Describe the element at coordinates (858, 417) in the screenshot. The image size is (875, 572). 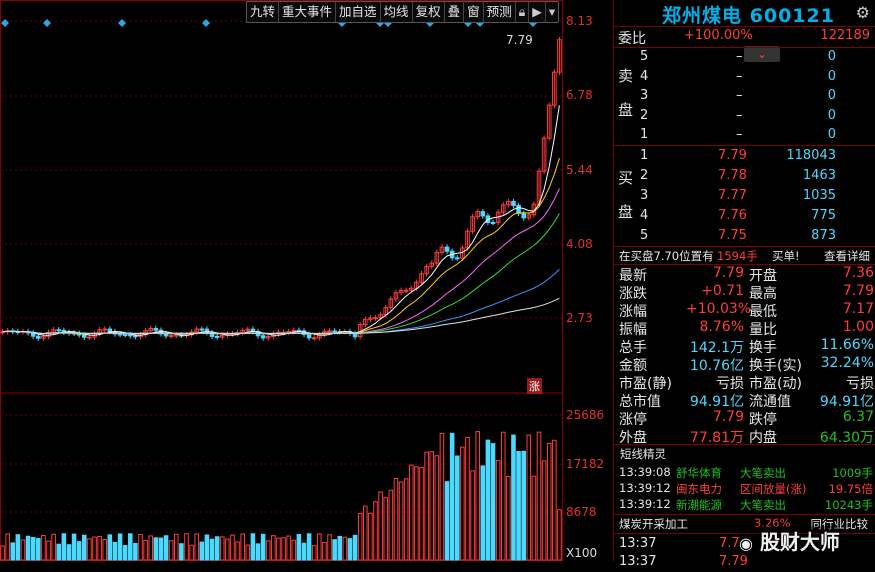
I see `stat-value: 6.37` at that location.